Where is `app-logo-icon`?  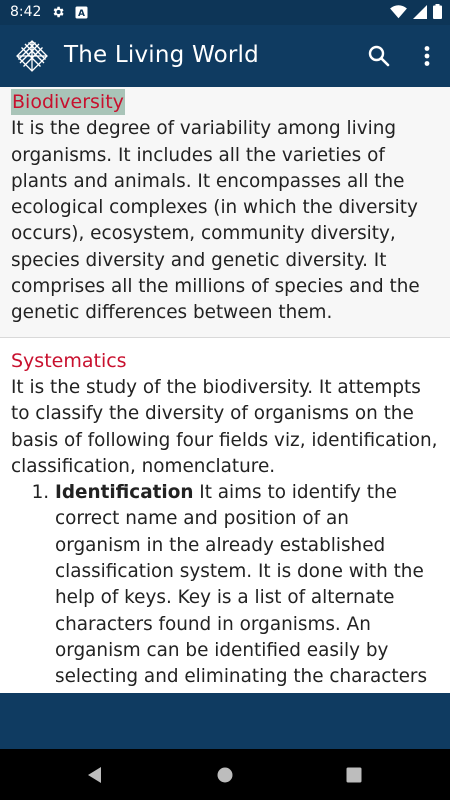 app-logo-icon is located at coordinates (32, 56).